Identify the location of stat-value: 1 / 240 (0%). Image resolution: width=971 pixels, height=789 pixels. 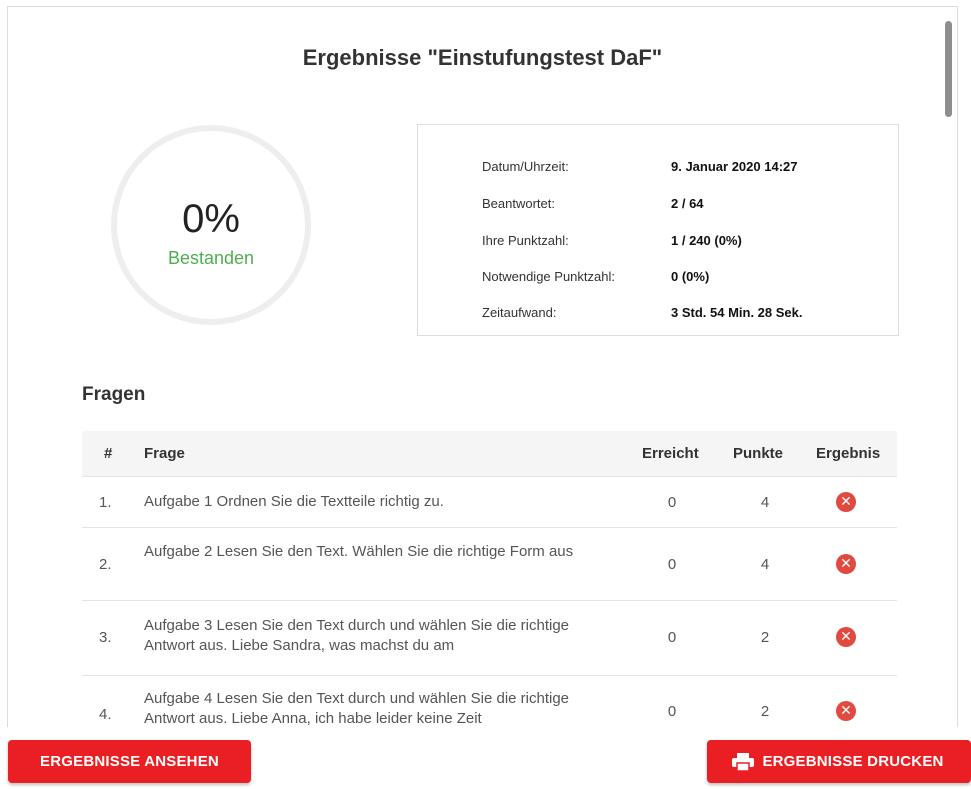
(706, 240).